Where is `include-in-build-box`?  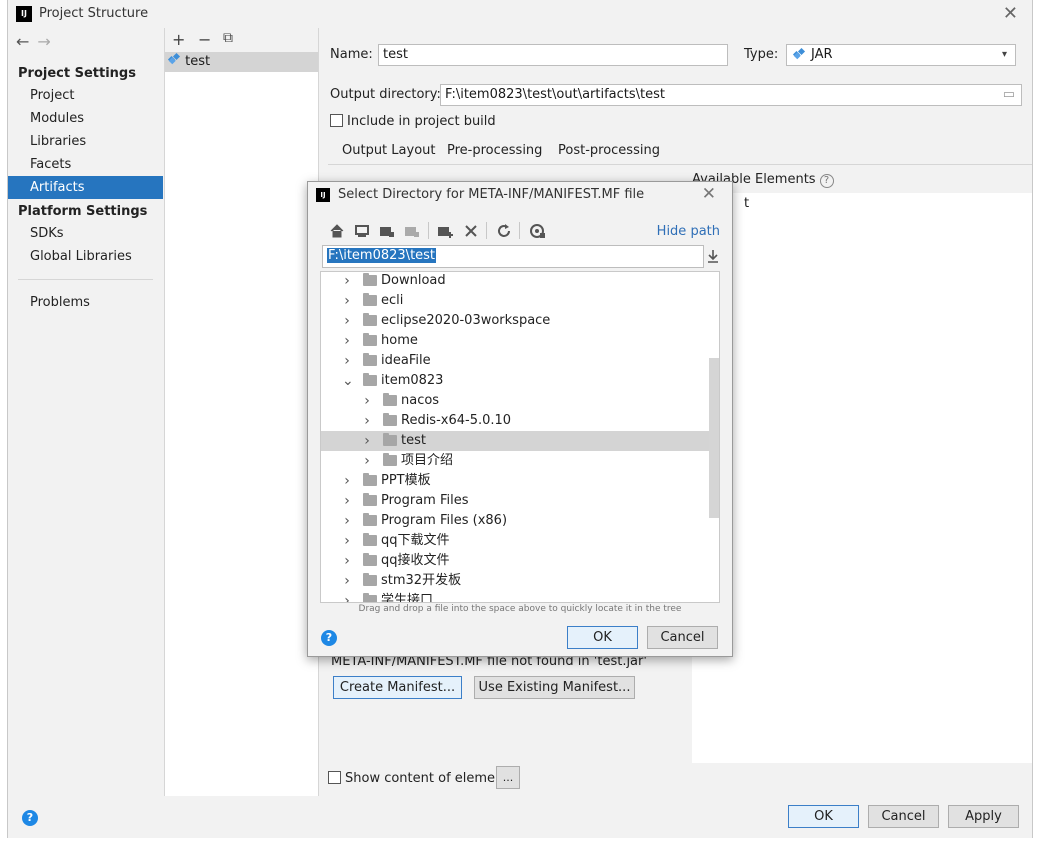 include-in-build-box is located at coordinates (336, 120).